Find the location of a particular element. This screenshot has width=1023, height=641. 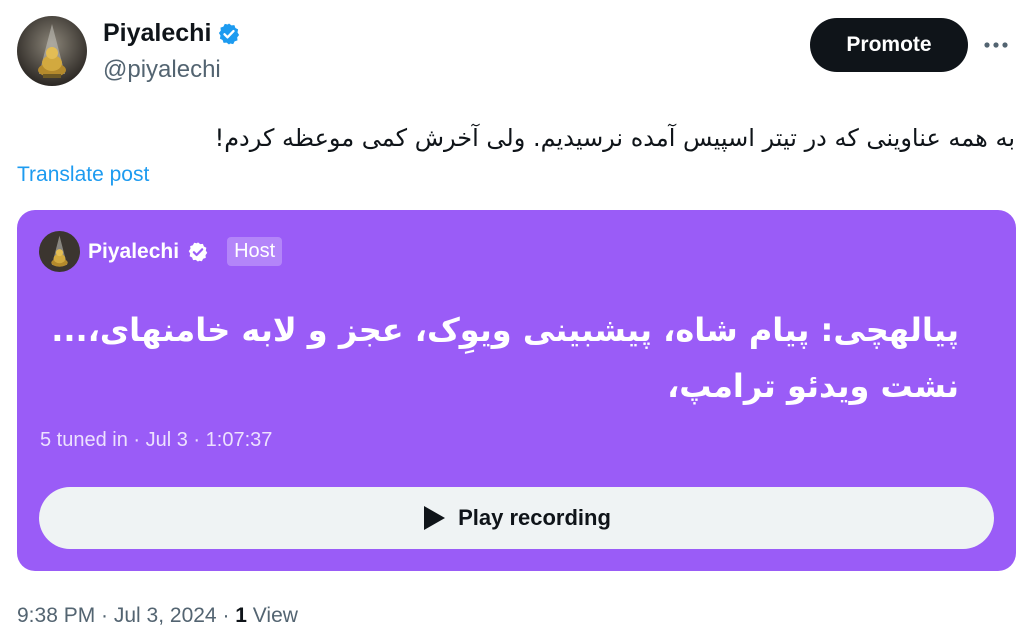

views-label: View is located at coordinates (272, 615).